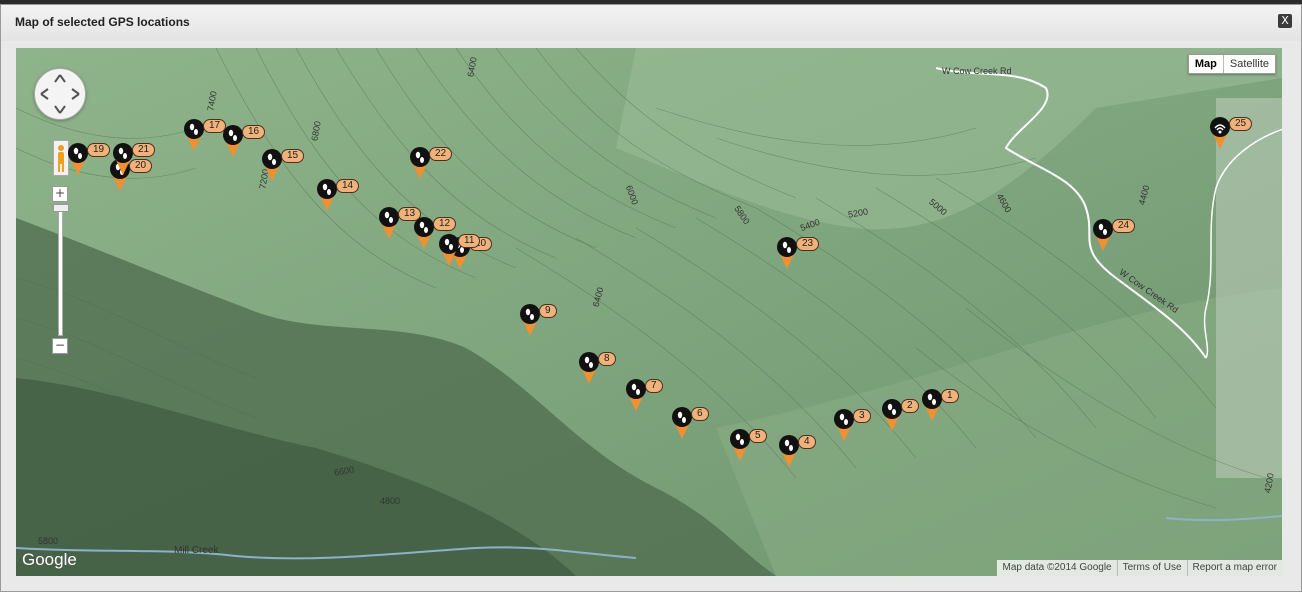 Image resolution: width=1302 pixels, height=592 pixels. Describe the element at coordinates (89, 159) in the screenshot. I see `map-marker-19: 19` at that location.